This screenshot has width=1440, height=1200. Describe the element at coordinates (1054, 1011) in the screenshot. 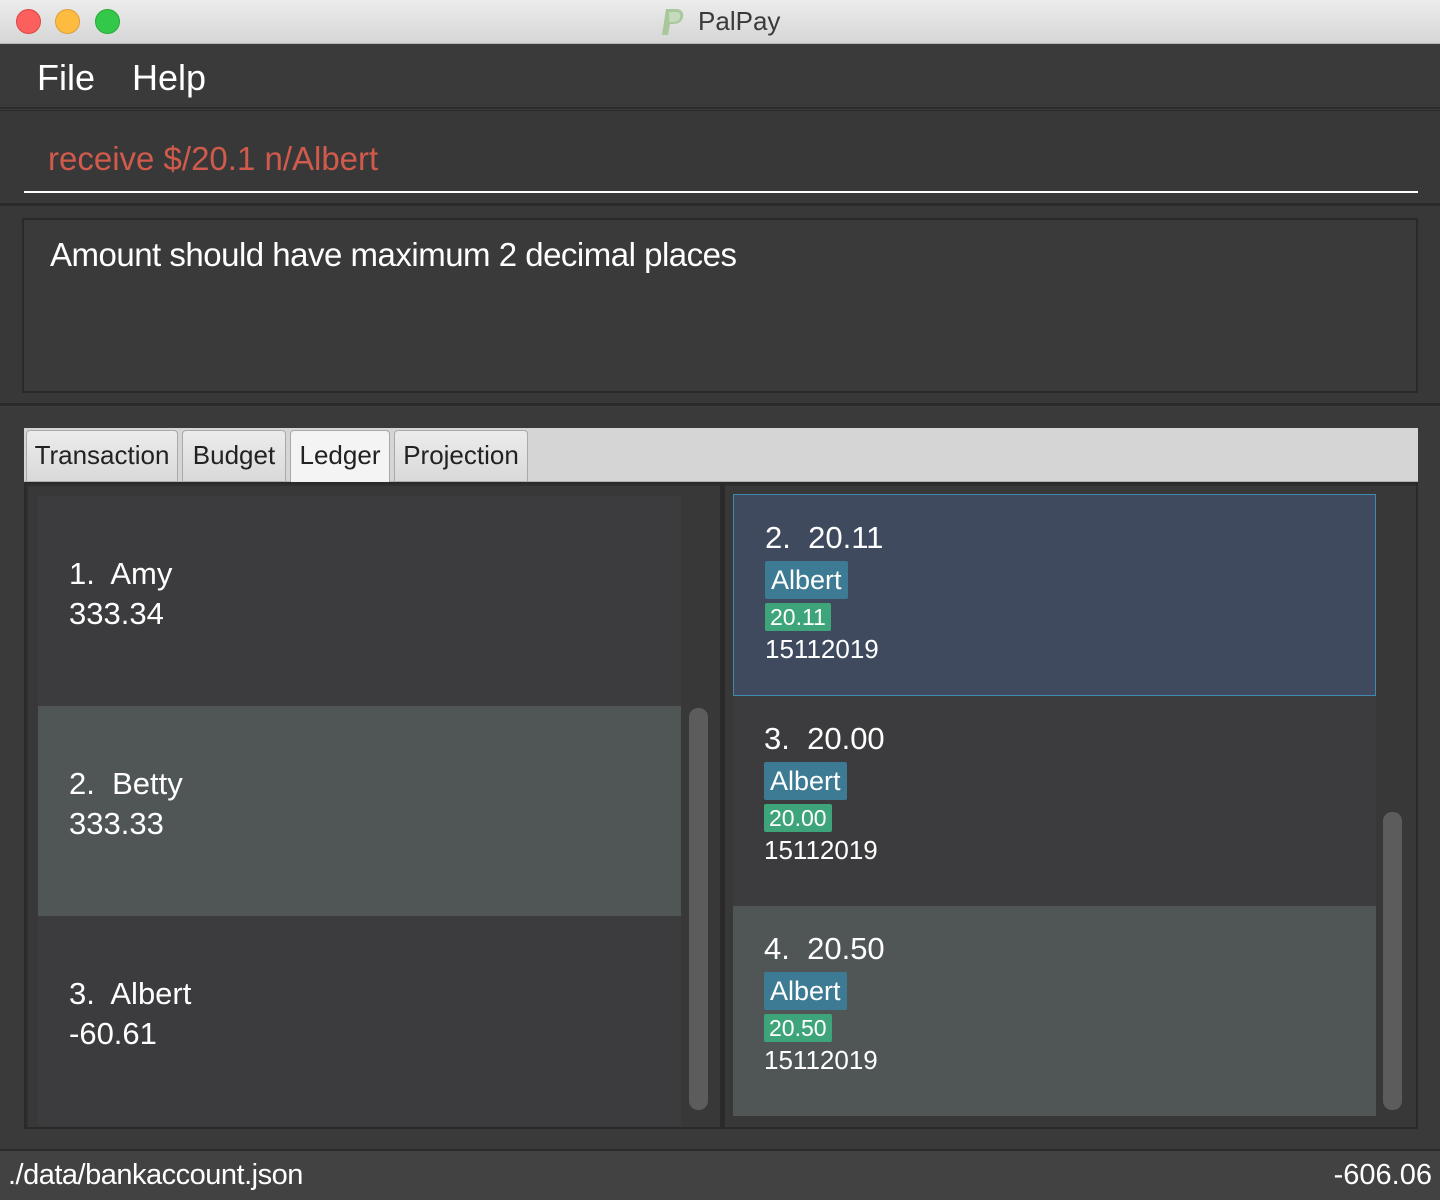

I see `transaction-card: 4. 20.50 Albert 20.50 15112019` at that location.